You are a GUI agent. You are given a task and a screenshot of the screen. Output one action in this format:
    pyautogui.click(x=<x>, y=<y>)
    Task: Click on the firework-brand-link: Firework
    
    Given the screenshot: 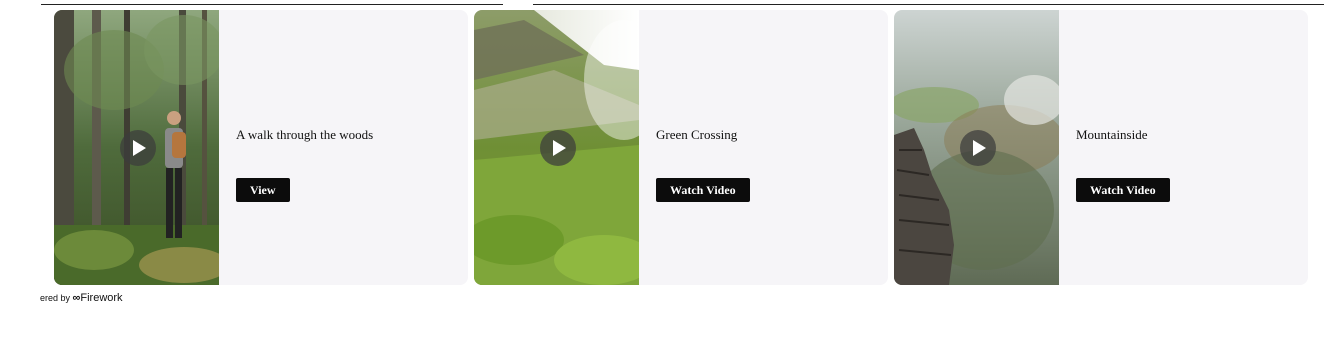 What is the action you would take?
    pyautogui.click(x=101, y=298)
    